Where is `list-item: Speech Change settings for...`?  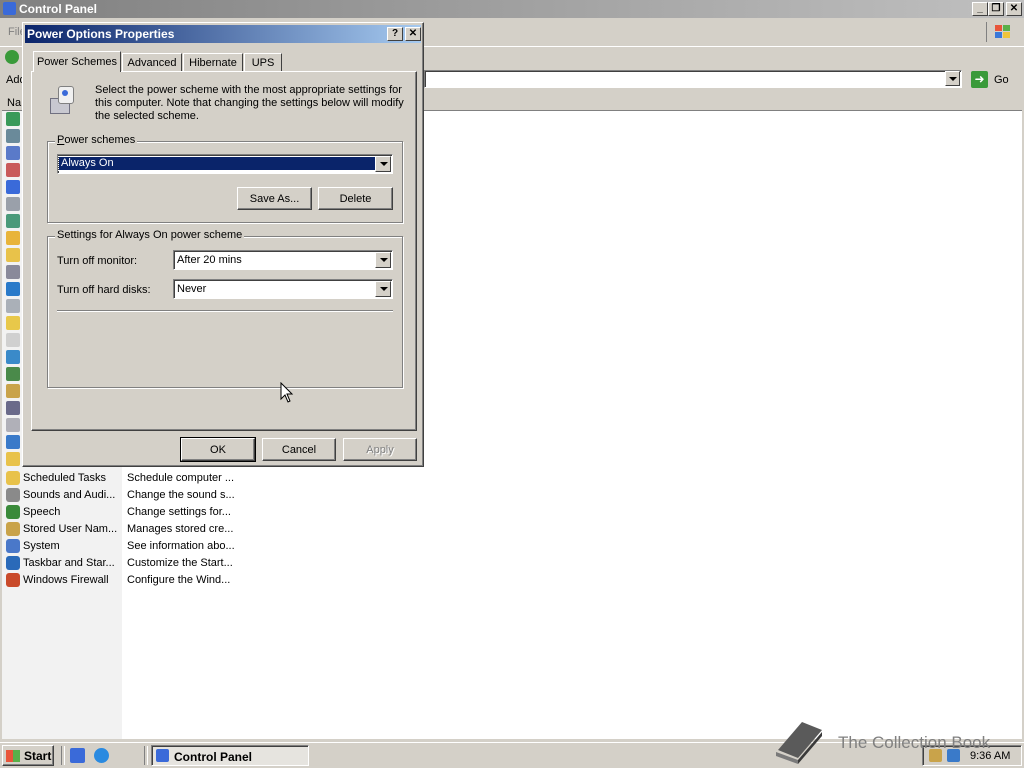 list-item: Speech Change settings for... is located at coordinates (120, 512).